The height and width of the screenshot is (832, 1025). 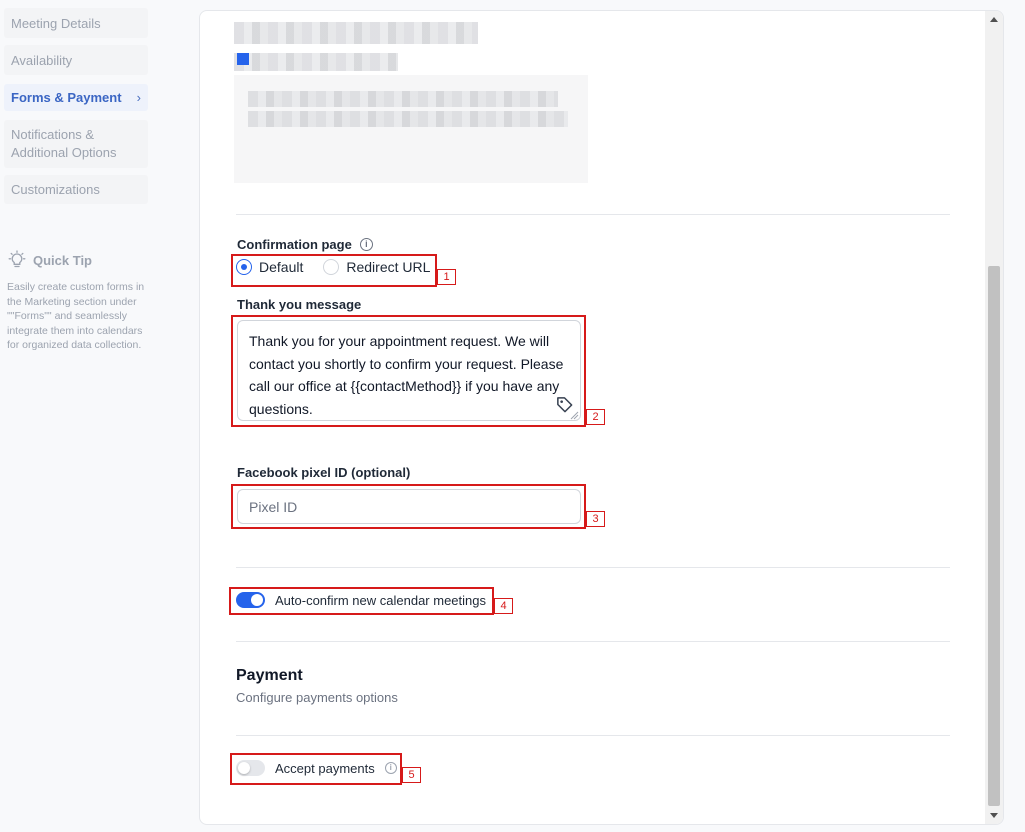 I want to click on sidebar-item-customizations: Customizations, so click(x=76, y=189).